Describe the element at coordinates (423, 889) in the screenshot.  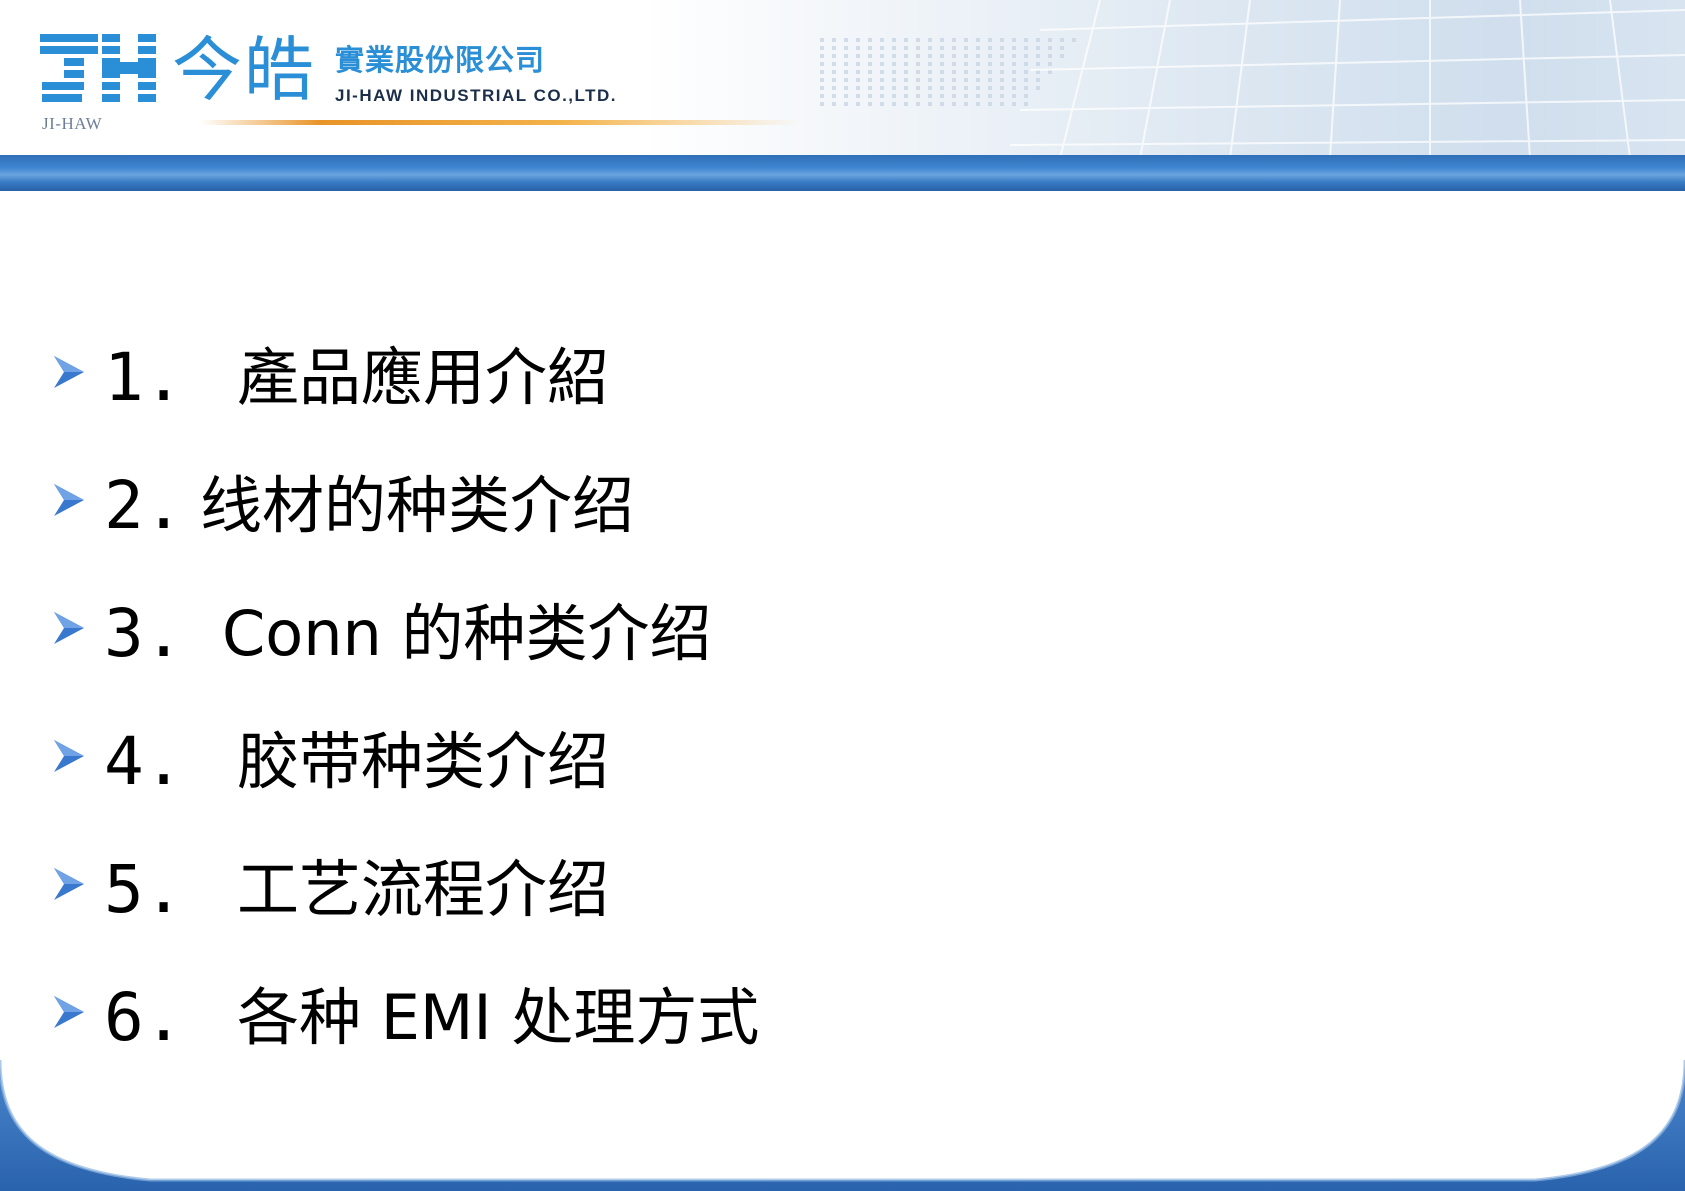
I see `agenda-item-text: 工艺流程介绍` at that location.